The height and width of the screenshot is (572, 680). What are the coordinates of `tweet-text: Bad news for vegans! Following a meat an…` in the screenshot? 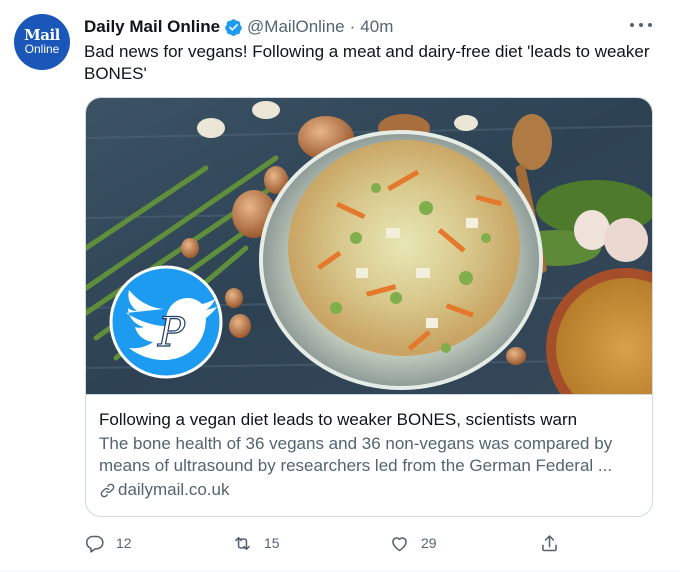 It's located at (367, 62).